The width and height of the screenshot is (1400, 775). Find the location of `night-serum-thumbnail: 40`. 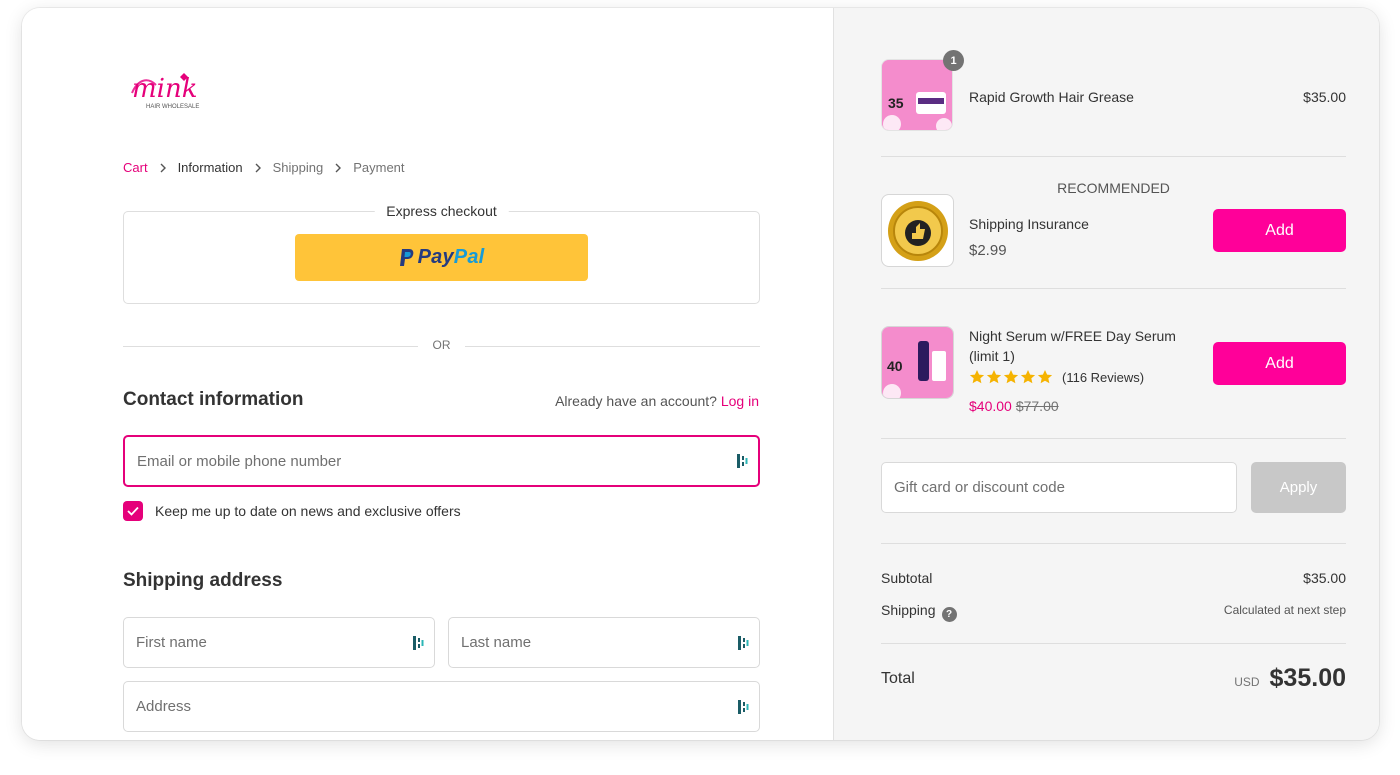

night-serum-thumbnail: 40 is located at coordinates (917, 362).